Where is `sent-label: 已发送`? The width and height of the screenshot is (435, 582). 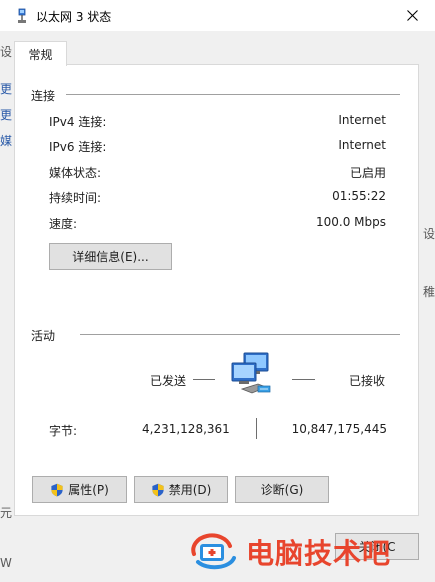
sent-label: 已发送 is located at coordinates (168, 381).